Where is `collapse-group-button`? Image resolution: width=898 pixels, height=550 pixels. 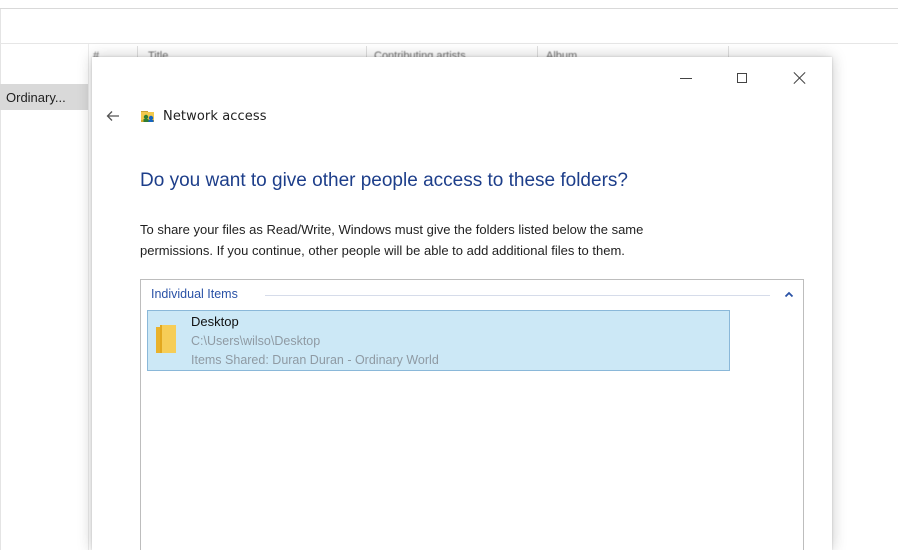
collapse-group-button is located at coordinates (789, 294).